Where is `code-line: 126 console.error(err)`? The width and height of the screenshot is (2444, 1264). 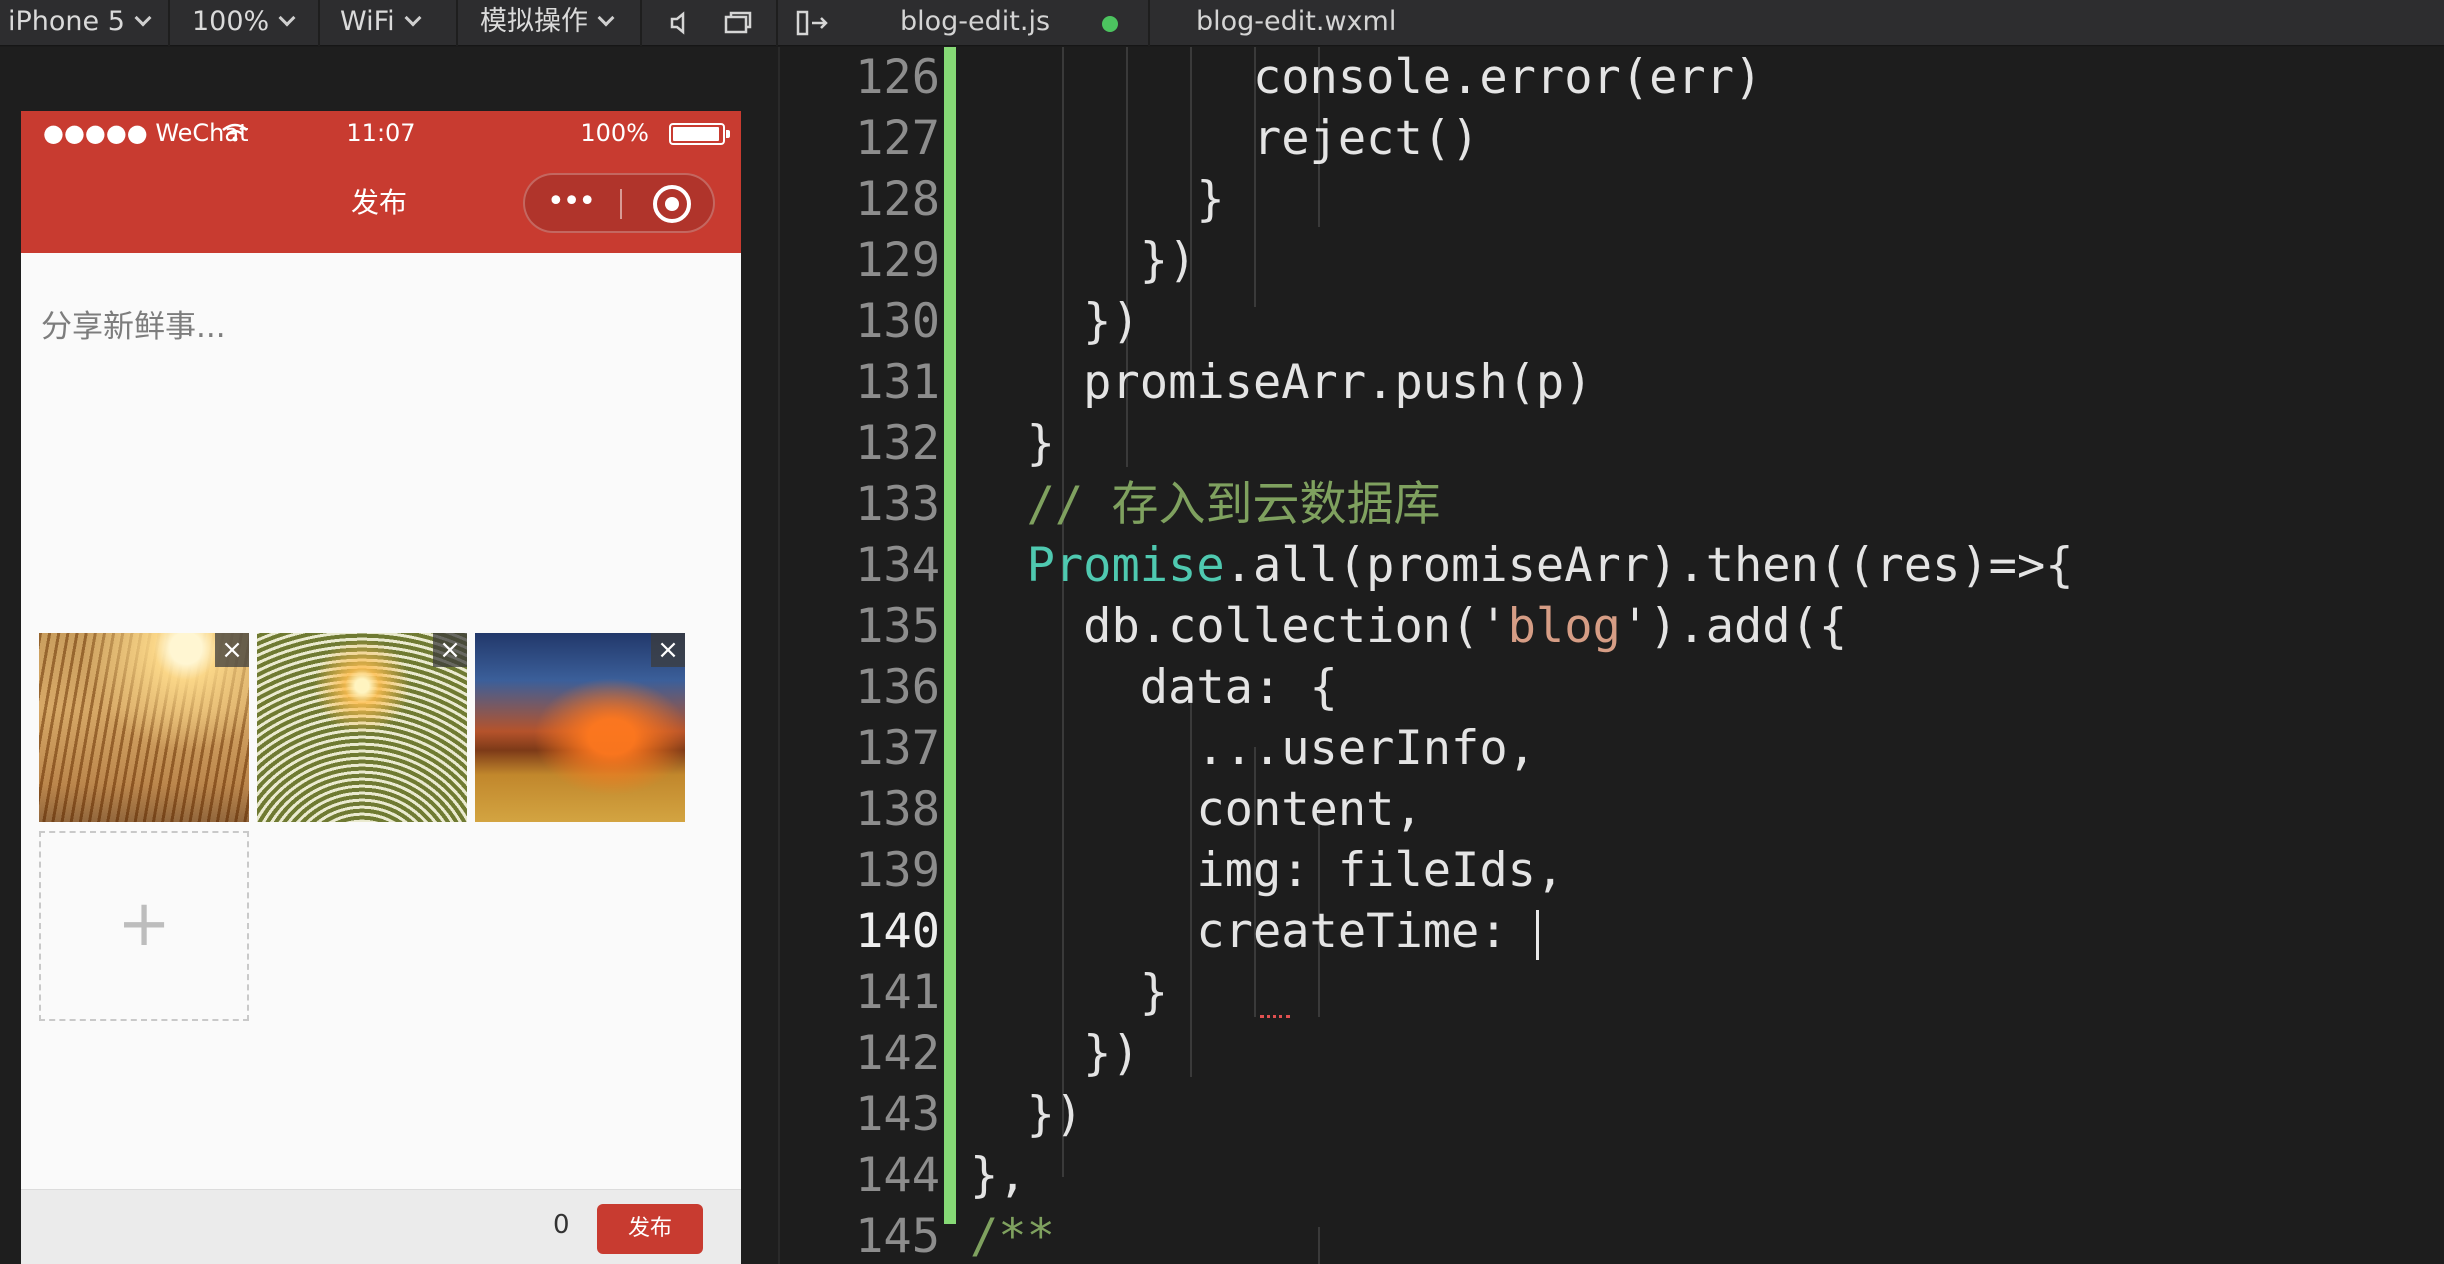 code-line: 126 console.error(err) is located at coordinates (1612, 77).